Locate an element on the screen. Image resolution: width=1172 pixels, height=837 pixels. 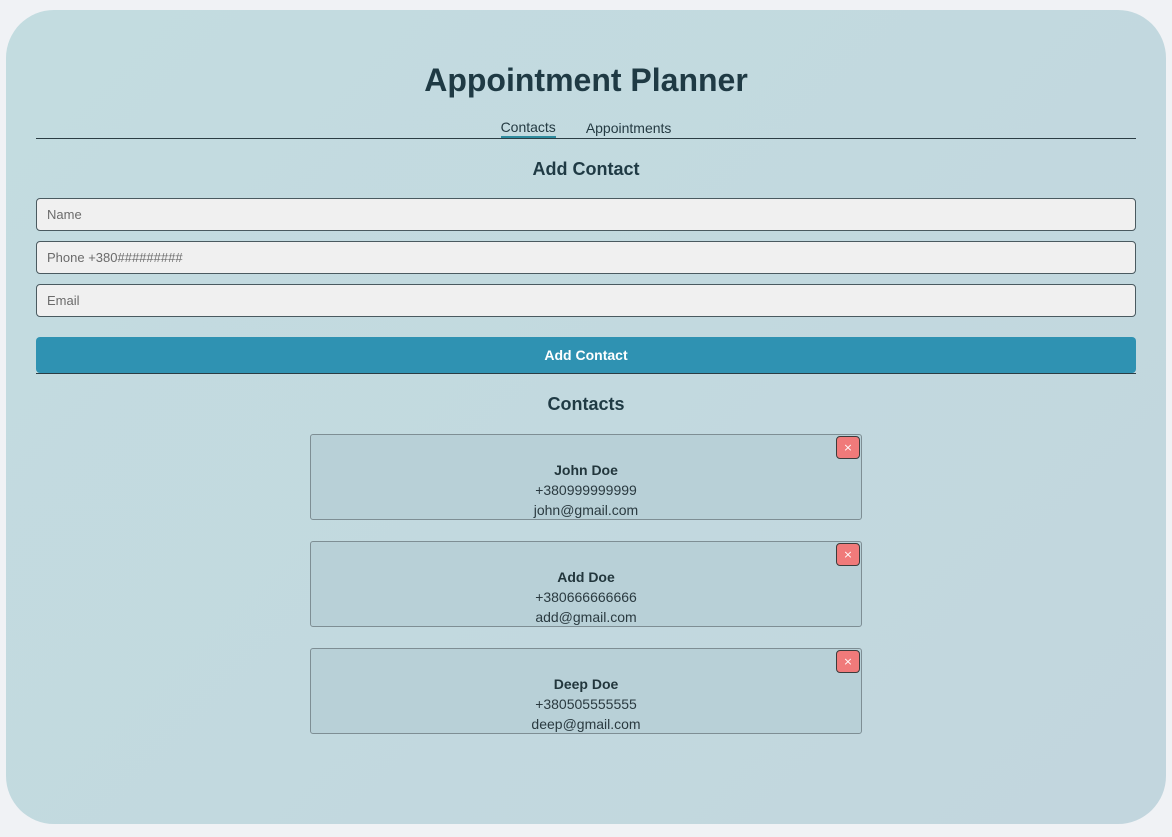
contact-card: × John Doe +380999999999 john@gmail.com is located at coordinates (586, 477).